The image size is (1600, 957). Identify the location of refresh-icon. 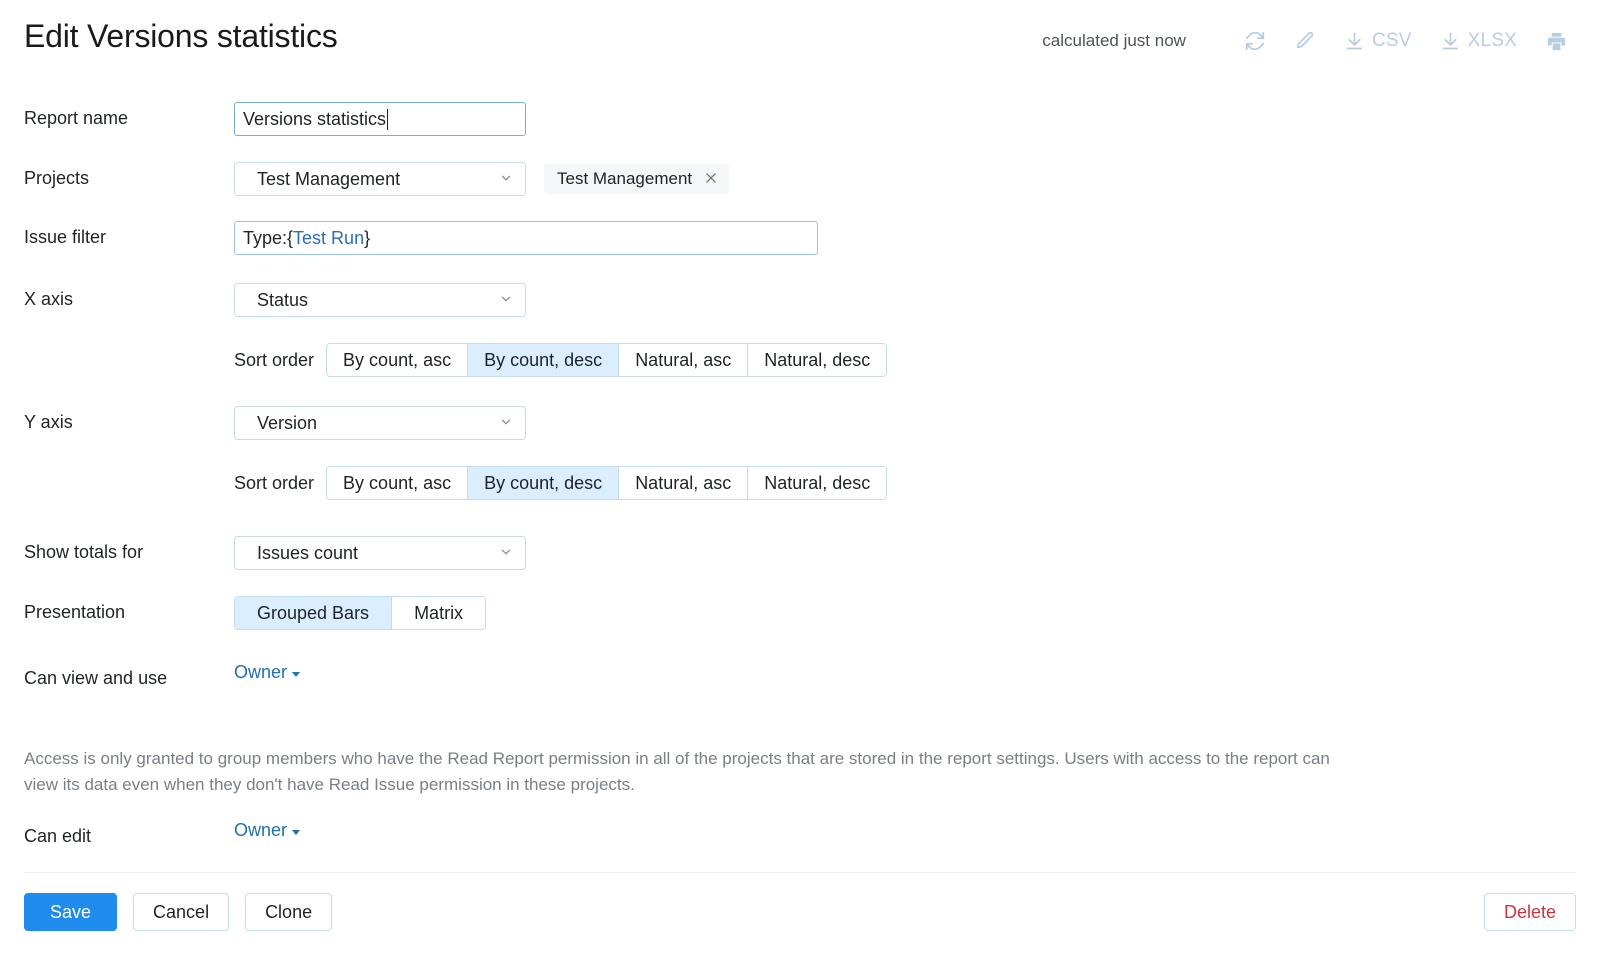
(1255, 41).